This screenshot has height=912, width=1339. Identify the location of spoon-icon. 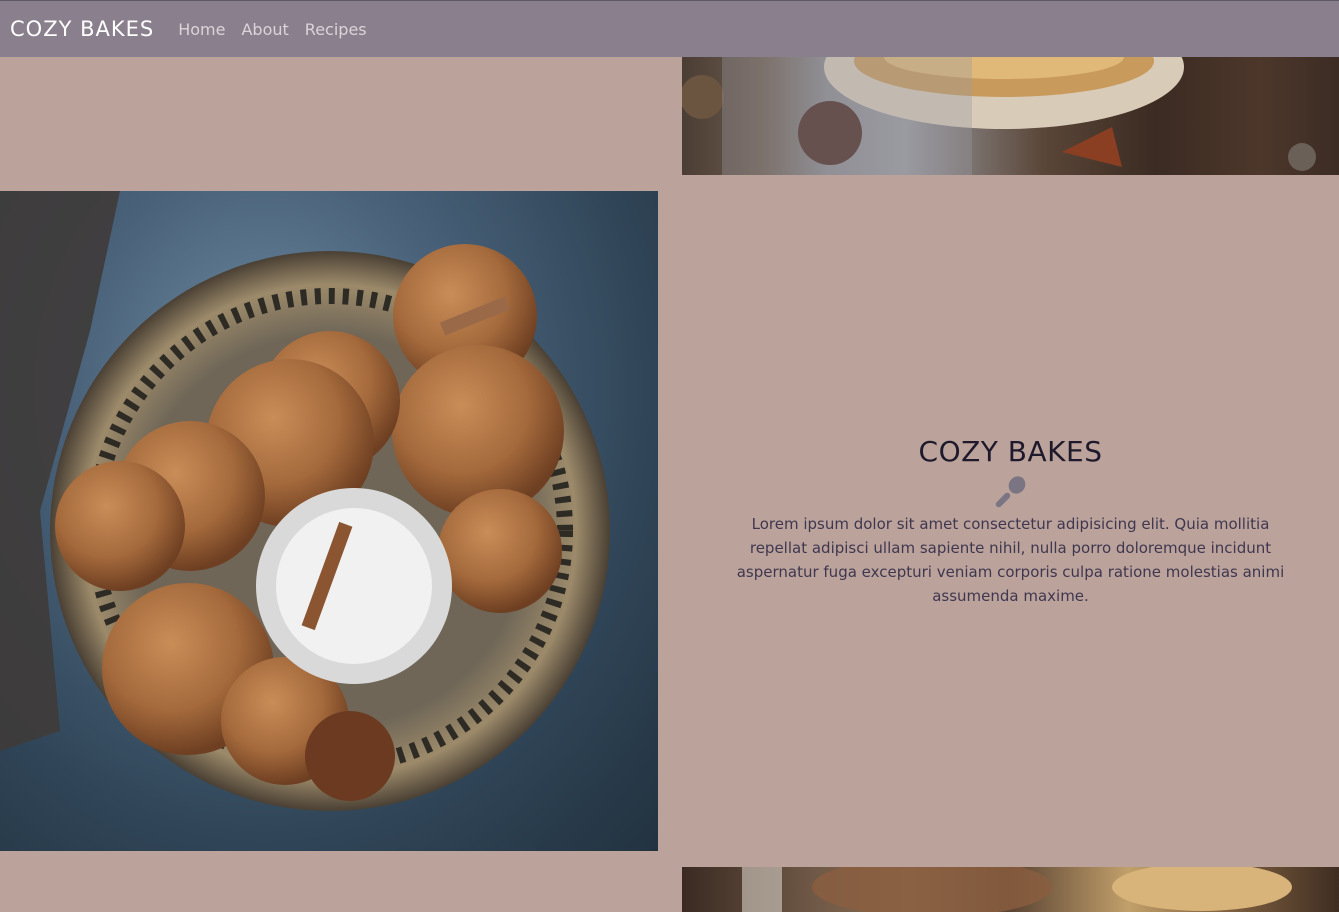
(1010, 491).